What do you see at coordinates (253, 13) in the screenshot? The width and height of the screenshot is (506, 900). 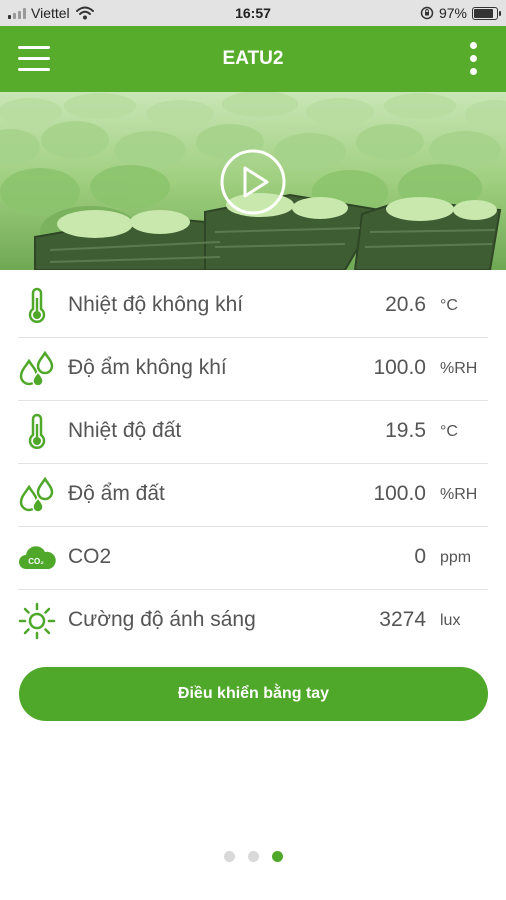 I see `status-bar: Viettel 16:57 97%` at bounding box center [253, 13].